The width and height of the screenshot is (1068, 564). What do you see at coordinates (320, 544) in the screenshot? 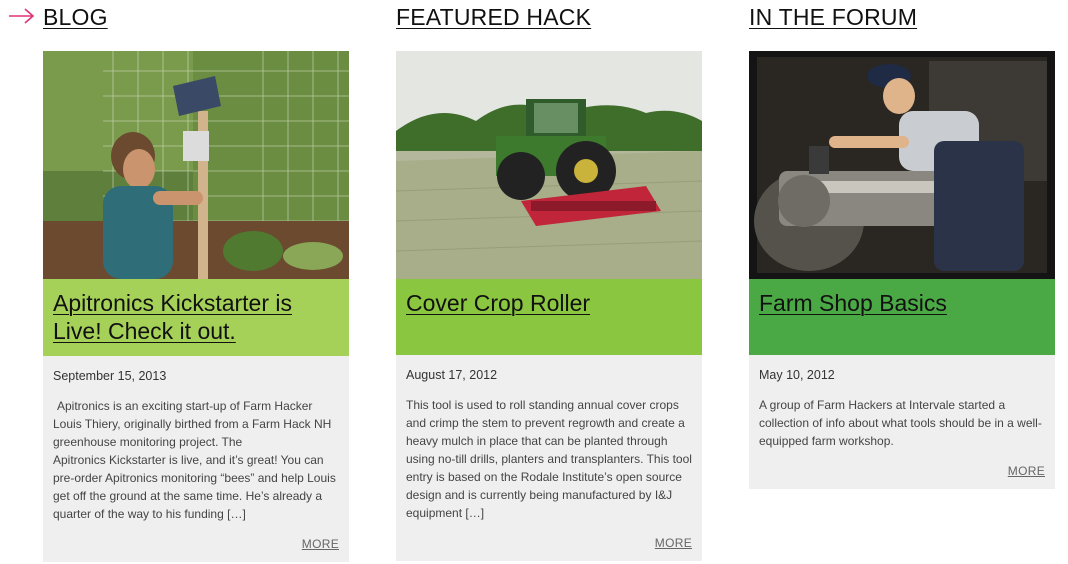
I see `blog-more-link: MORE` at bounding box center [320, 544].